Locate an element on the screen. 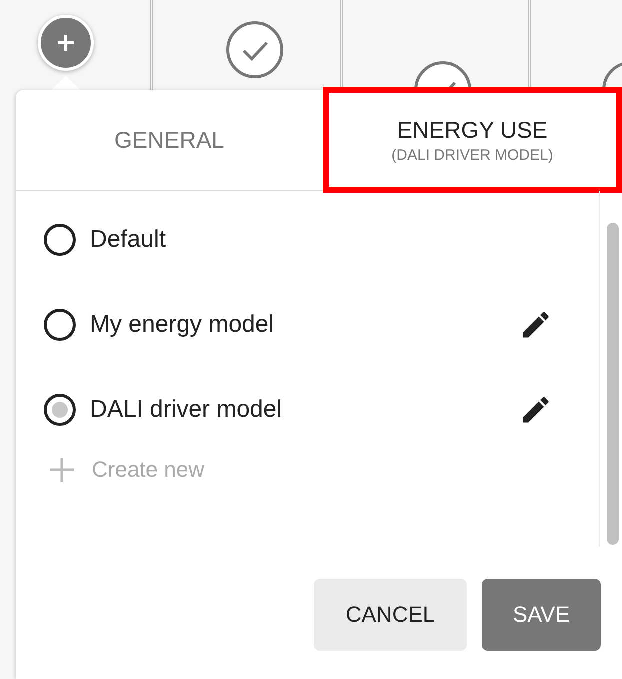 The width and height of the screenshot is (622, 679). cancel-button: CANCEL is located at coordinates (390, 615).